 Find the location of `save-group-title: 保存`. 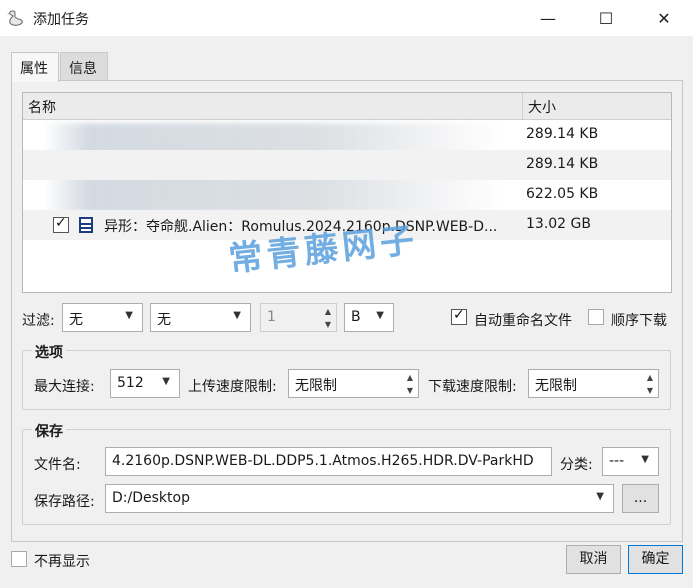

save-group-title: 保存 is located at coordinates (49, 431).